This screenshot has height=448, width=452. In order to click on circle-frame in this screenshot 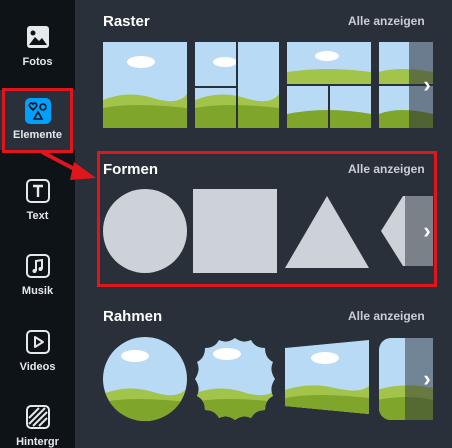, I will do `click(145, 379)`.